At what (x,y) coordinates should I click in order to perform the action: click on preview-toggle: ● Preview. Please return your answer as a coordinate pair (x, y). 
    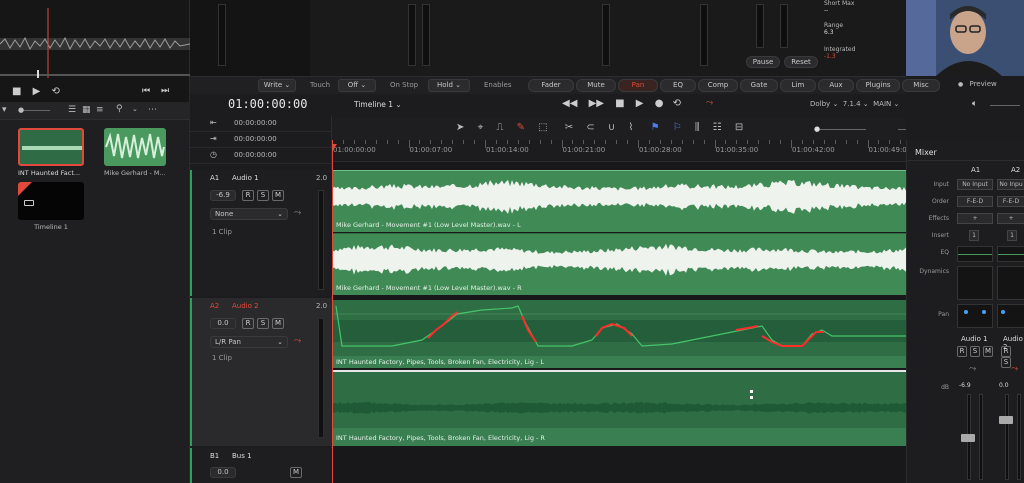
    Looking at the image, I should click on (977, 84).